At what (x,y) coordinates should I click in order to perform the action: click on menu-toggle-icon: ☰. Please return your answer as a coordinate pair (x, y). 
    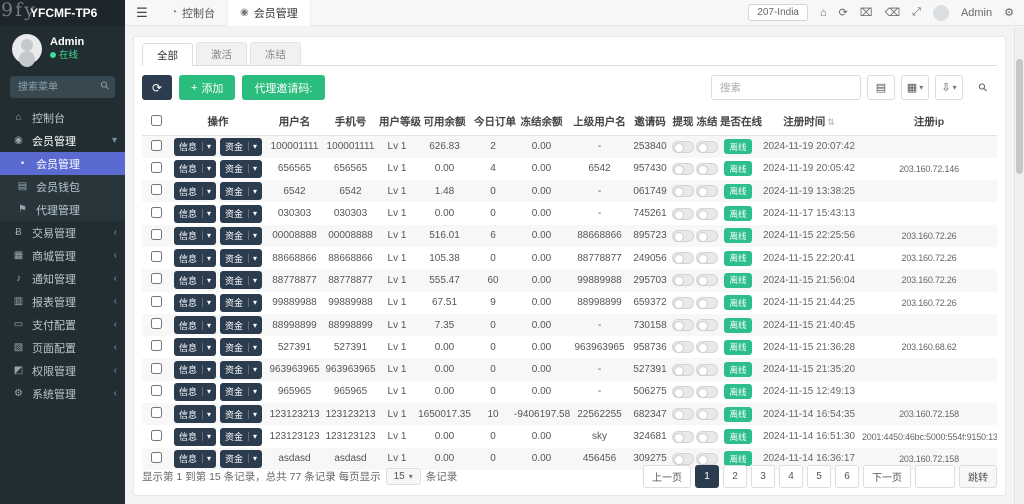
    Looking at the image, I should click on (142, 13).